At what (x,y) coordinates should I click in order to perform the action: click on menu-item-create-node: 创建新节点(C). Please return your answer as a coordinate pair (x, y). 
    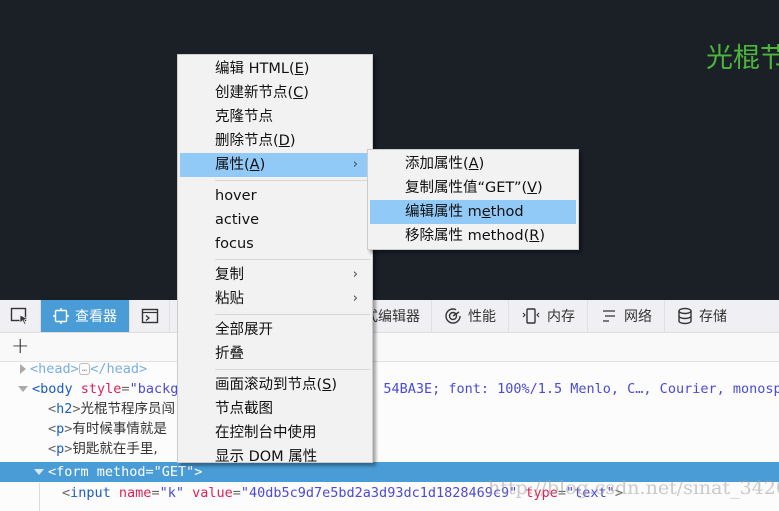
    Looking at the image, I should click on (275, 93).